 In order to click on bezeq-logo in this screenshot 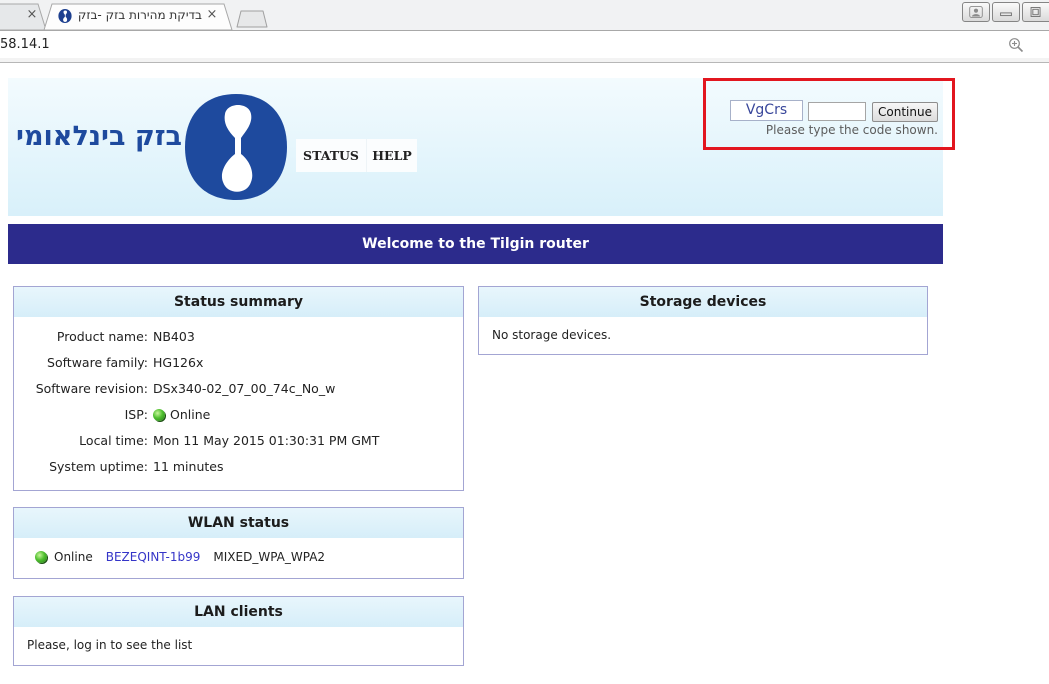, I will do `click(236, 147)`.